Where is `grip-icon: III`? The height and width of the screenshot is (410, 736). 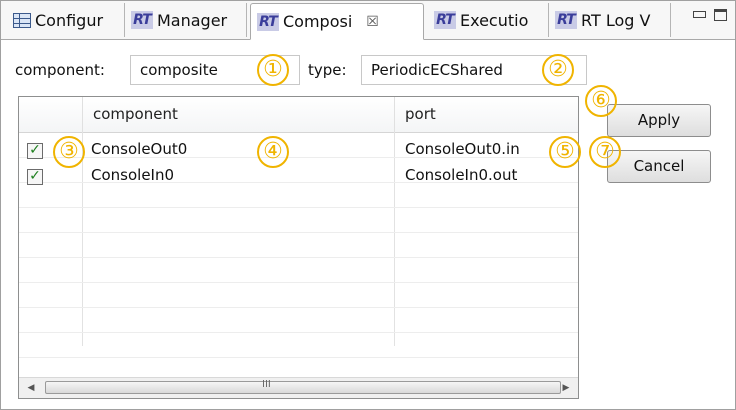
grip-icon: III is located at coordinates (266, 384).